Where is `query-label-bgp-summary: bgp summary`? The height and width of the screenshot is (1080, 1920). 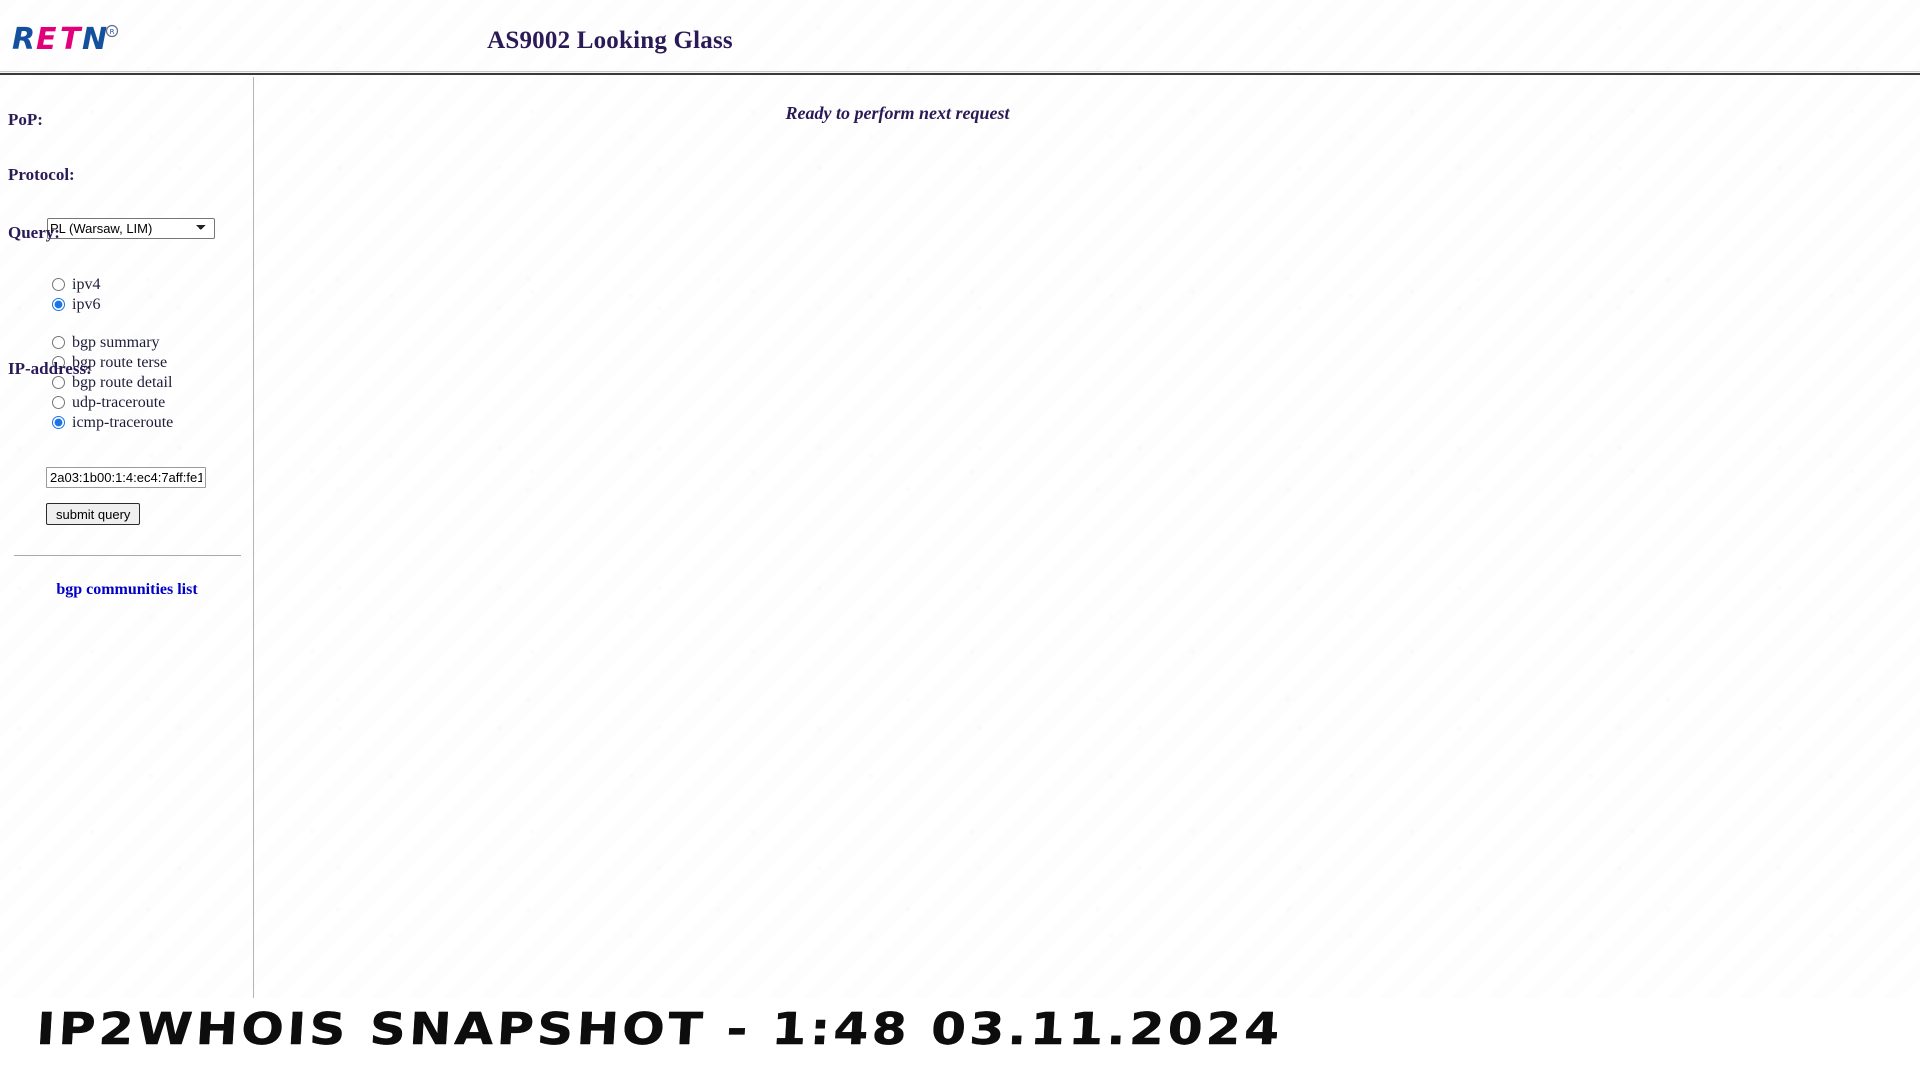
query-label-bgp-summary: bgp summary is located at coordinates (116, 343).